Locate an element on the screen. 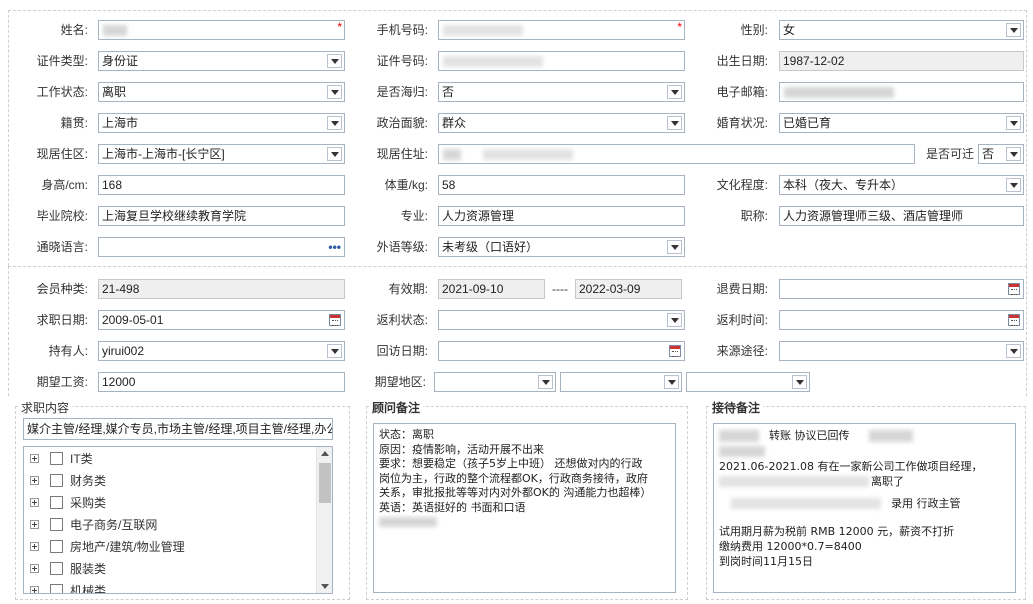  expected-salary-field: 12000 is located at coordinates (221, 382).